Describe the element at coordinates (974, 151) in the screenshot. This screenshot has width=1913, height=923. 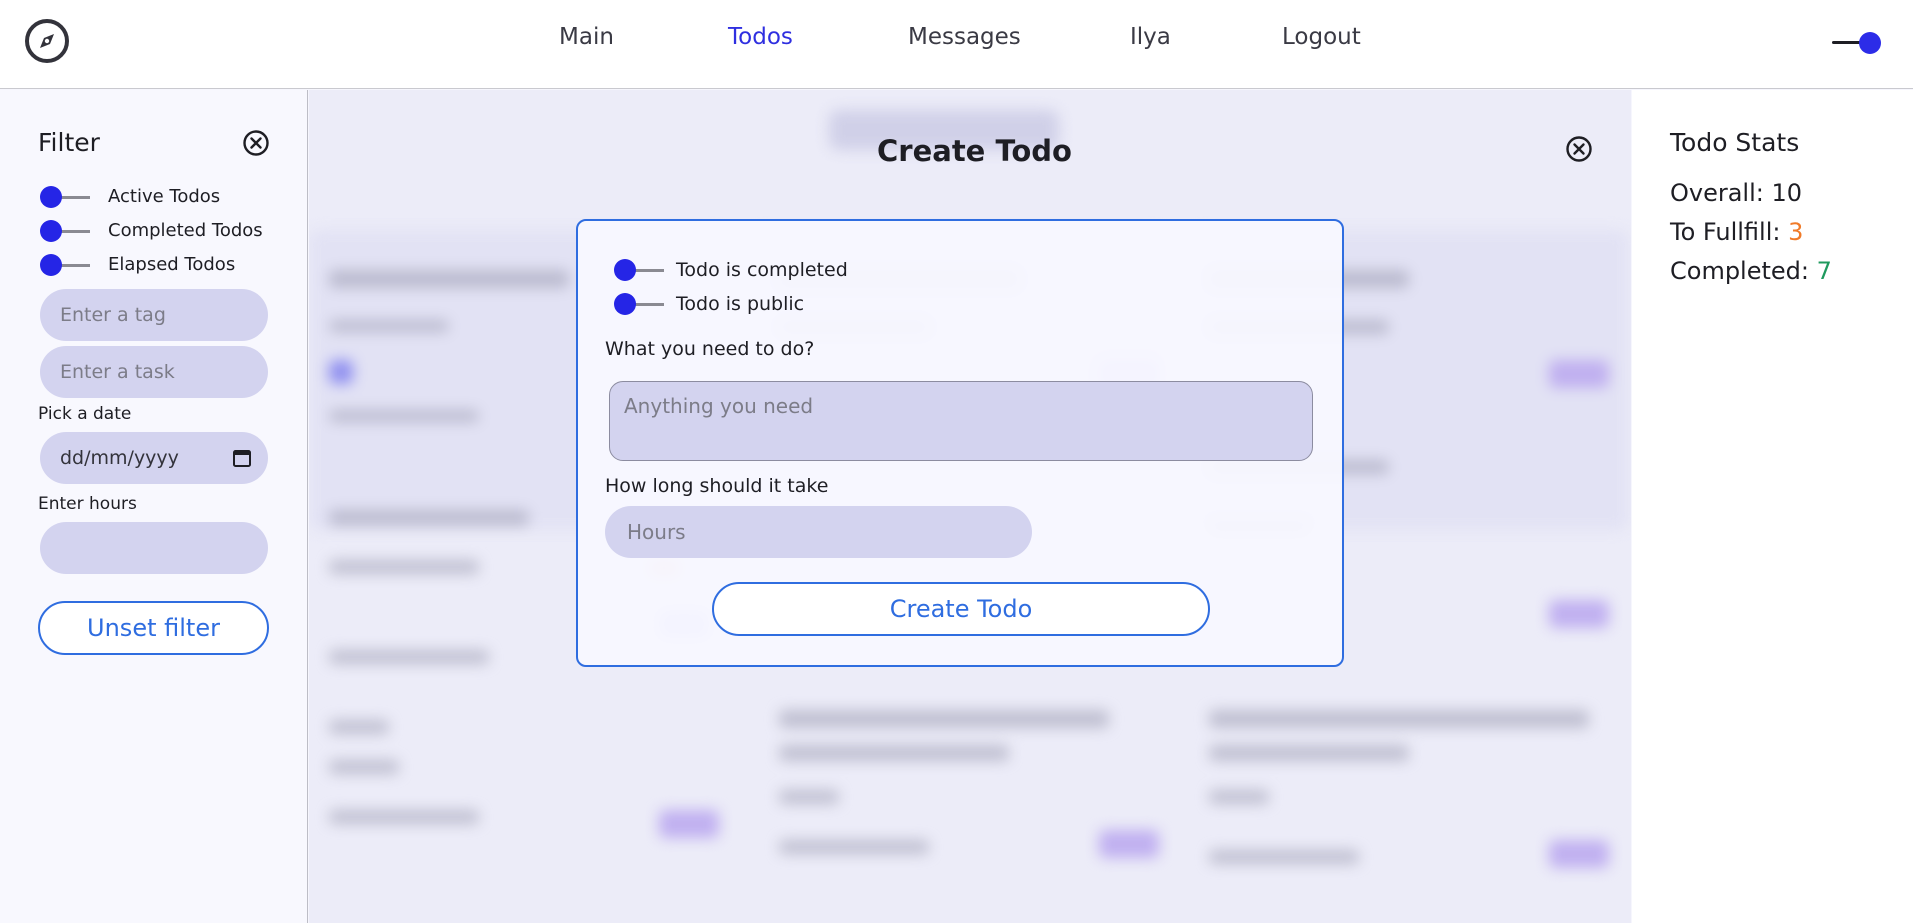
I see `modal-title: Create Todo` at that location.